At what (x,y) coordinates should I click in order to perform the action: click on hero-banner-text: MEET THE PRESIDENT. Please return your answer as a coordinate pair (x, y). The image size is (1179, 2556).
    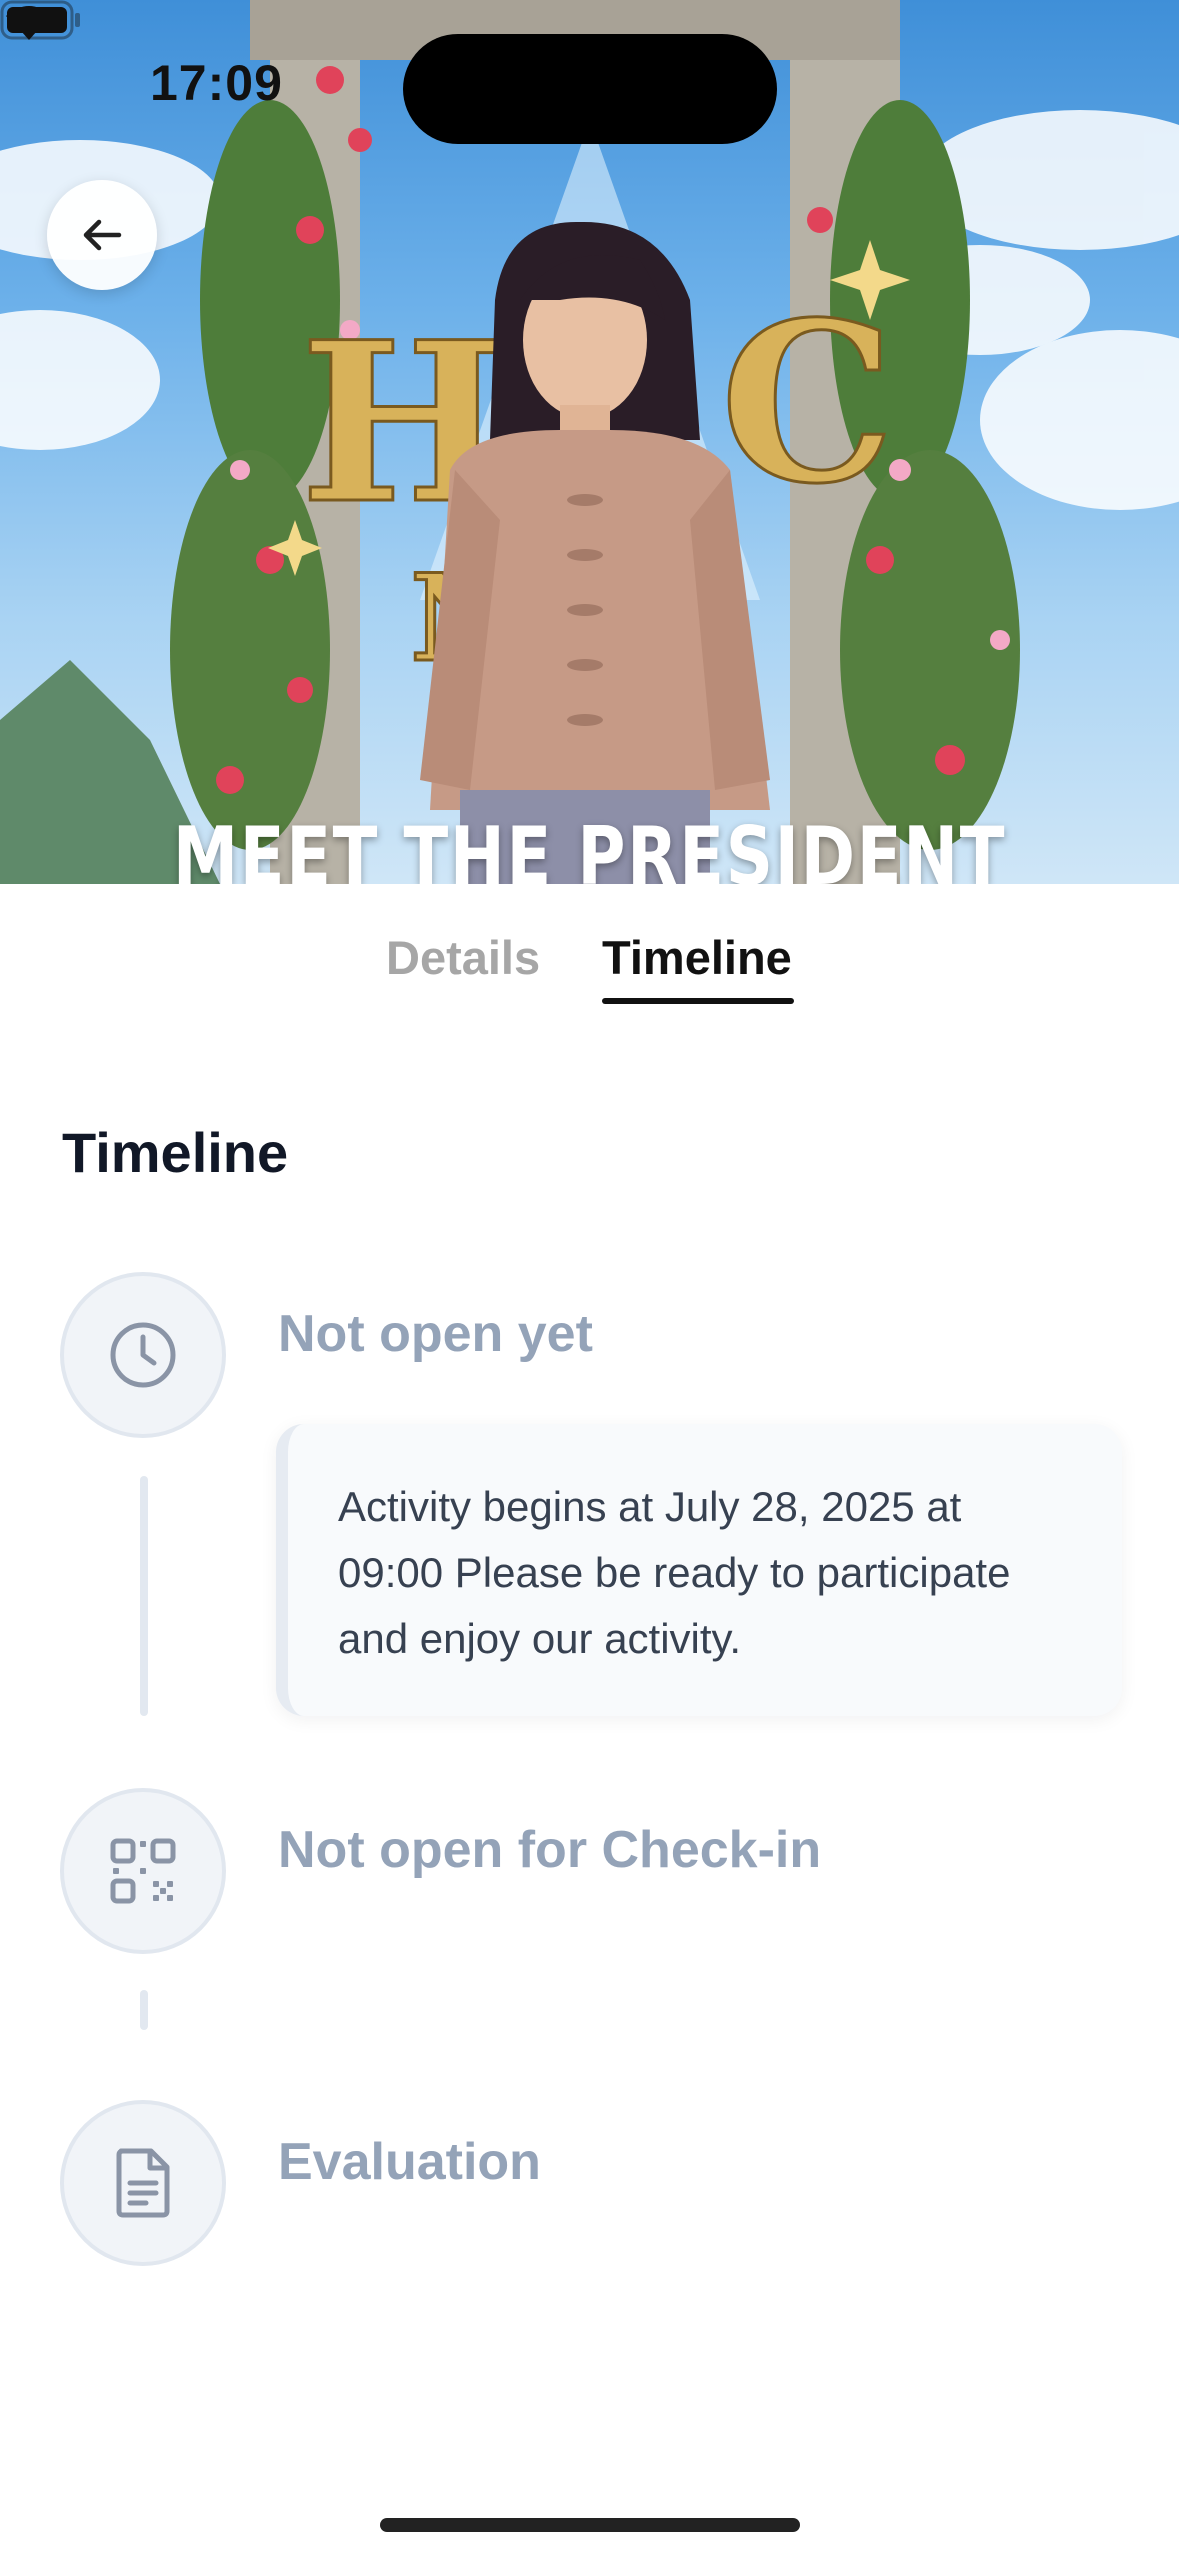
    Looking at the image, I should click on (589, 847).